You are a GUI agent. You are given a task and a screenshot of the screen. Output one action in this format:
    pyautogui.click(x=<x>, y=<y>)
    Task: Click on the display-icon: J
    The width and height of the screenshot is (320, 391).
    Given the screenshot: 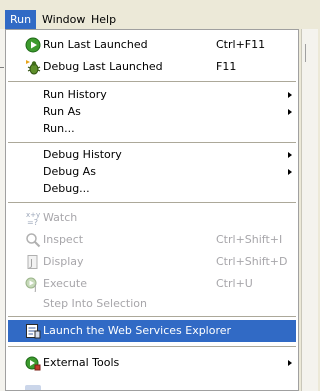 What is the action you would take?
    pyautogui.click(x=32, y=262)
    